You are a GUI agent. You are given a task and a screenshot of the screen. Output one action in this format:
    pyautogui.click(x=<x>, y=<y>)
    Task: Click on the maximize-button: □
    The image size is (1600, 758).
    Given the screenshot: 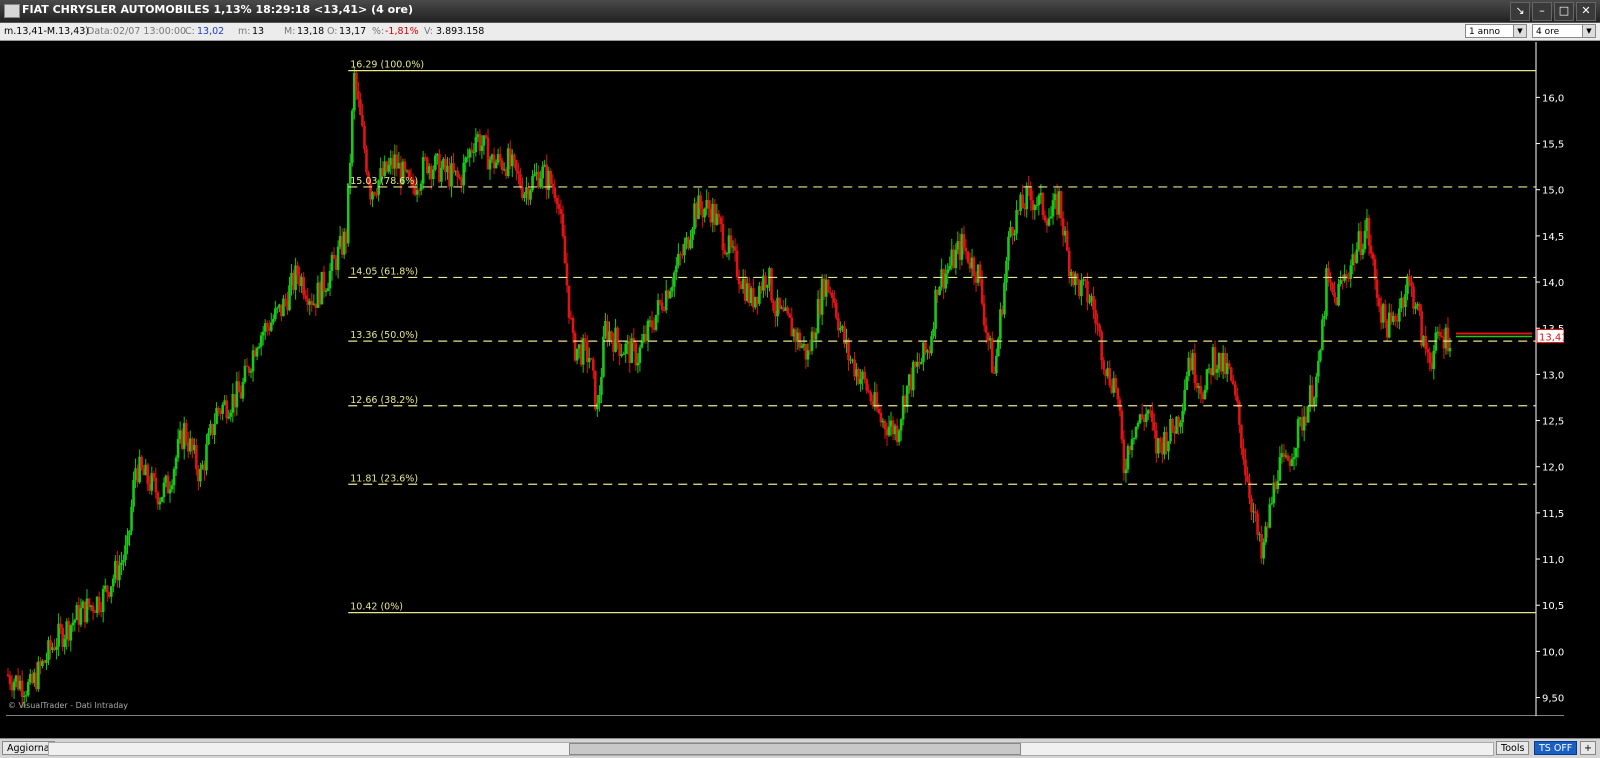 What is the action you would take?
    pyautogui.click(x=1564, y=11)
    